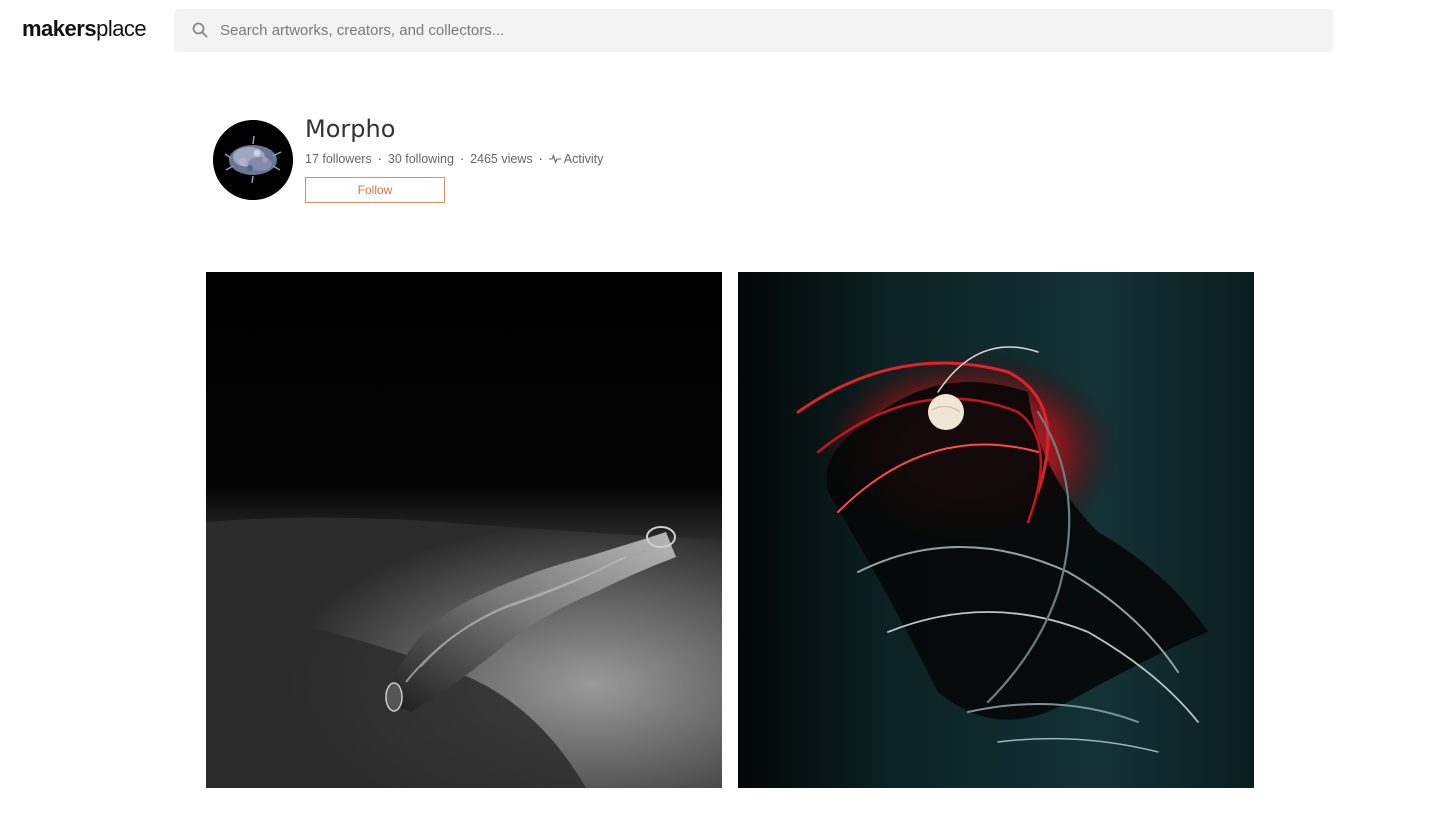  I want to click on logo-bold-part: makers, so click(59, 28).